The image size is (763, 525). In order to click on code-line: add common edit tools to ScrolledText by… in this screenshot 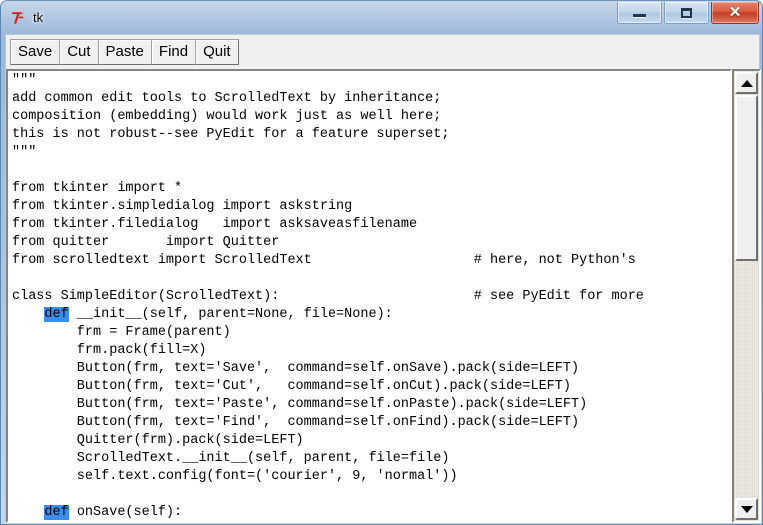, I will do `click(227, 98)`.